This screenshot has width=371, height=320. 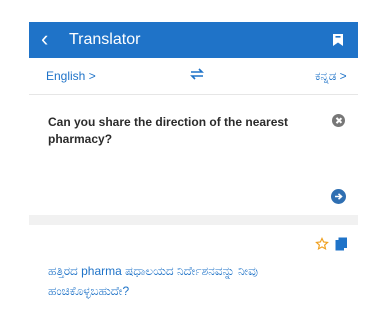 What do you see at coordinates (105, 39) in the screenshot?
I see `page-title: Translator` at bounding box center [105, 39].